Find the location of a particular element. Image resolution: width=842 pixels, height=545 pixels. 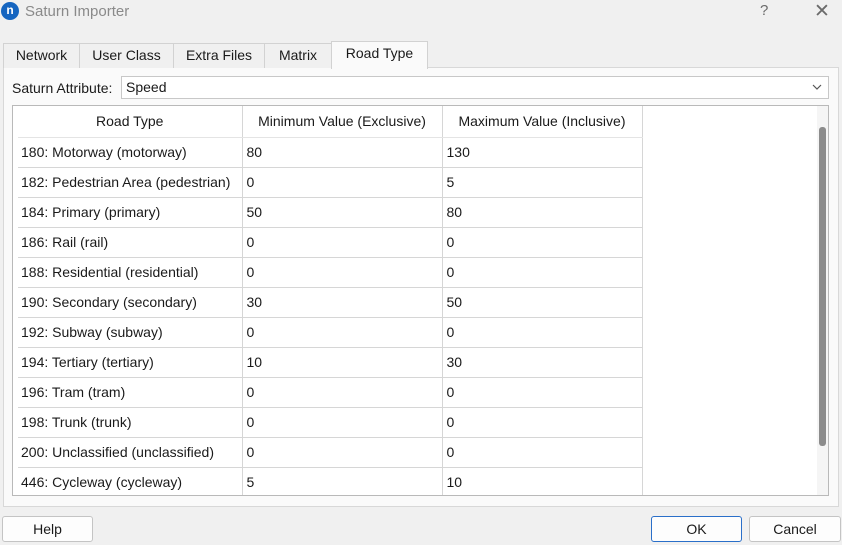

road-type-cell: 198: Trunk (trunk) is located at coordinates (130, 422).